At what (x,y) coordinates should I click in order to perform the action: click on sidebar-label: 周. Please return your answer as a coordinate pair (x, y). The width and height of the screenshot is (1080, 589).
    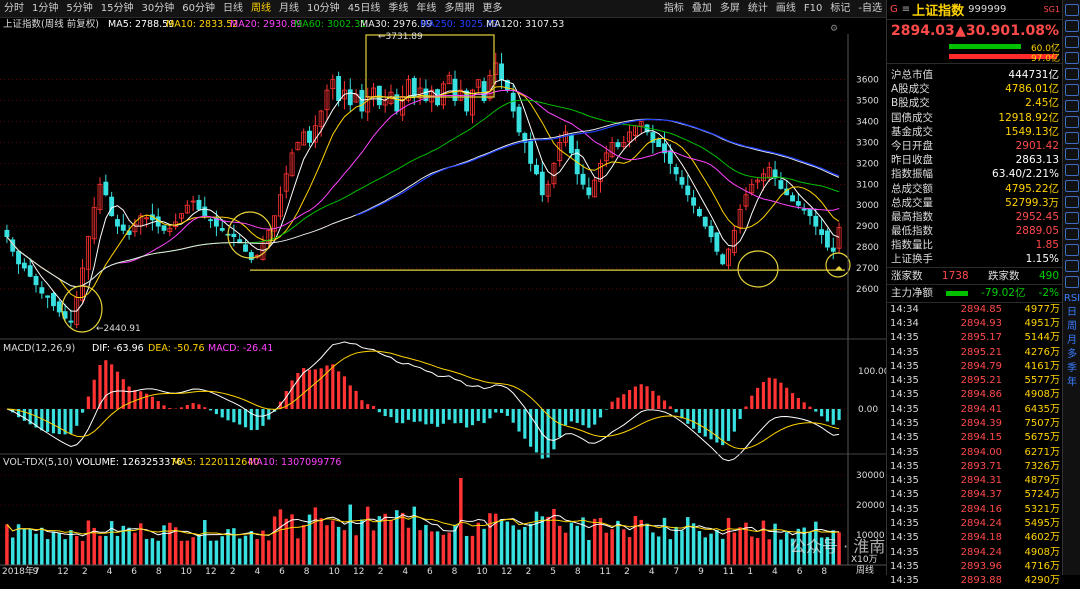
    Looking at the image, I should click on (1071, 327).